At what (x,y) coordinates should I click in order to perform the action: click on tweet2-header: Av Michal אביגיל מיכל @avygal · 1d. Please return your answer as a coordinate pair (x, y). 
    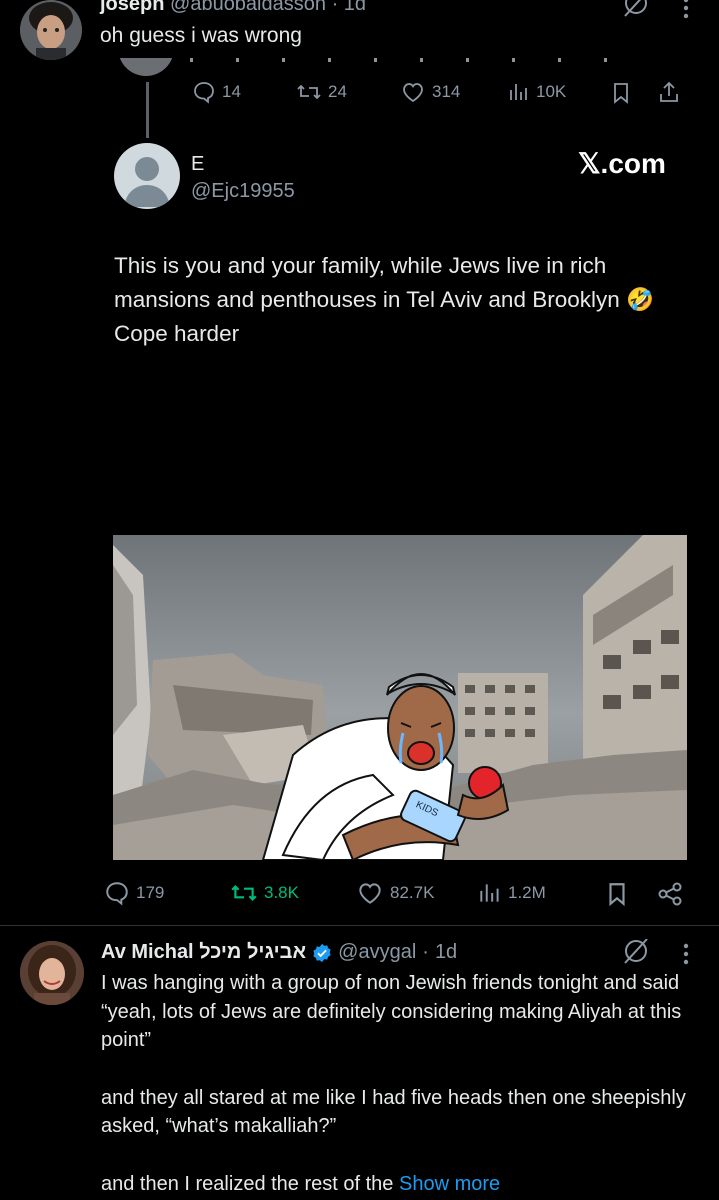
    Looking at the image, I should click on (279, 952).